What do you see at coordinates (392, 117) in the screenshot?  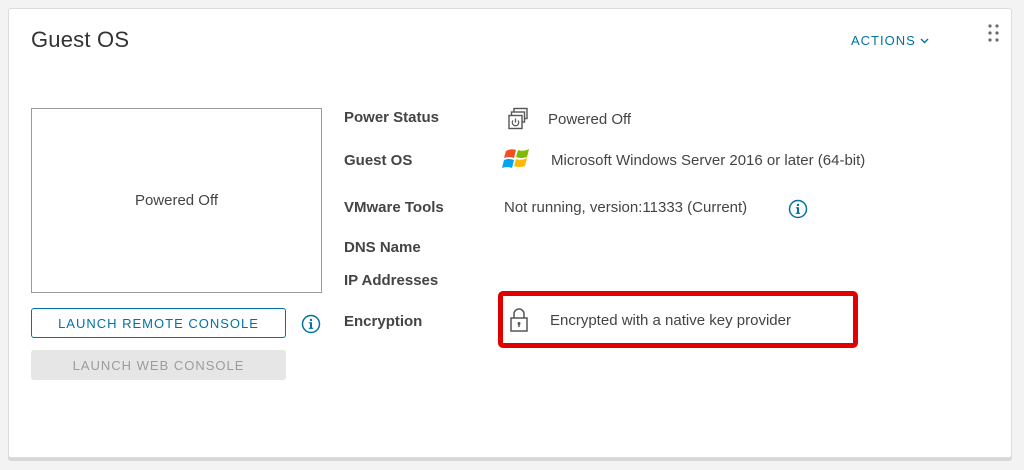 I see `power-status-label: Power Status` at bounding box center [392, 117].